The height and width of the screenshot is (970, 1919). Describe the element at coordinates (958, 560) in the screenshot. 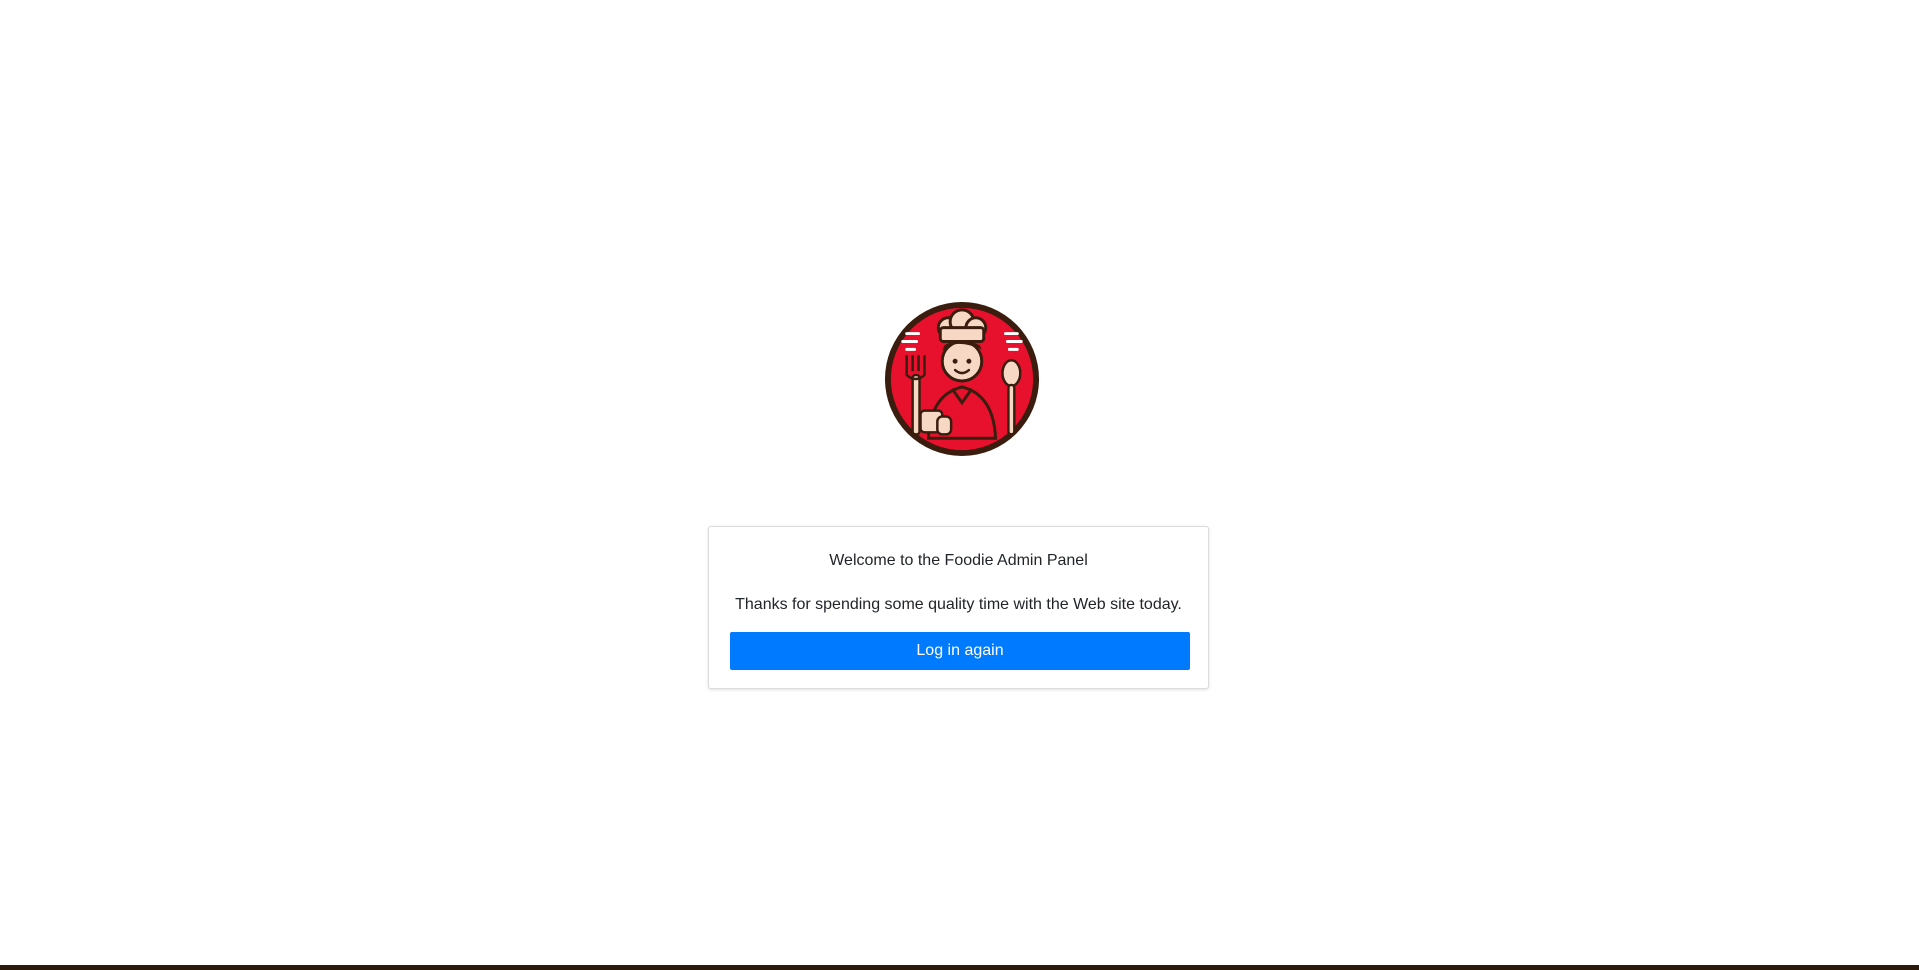

I see `welcome-message: Welcome to the Foodie Admin Panel` at that location.